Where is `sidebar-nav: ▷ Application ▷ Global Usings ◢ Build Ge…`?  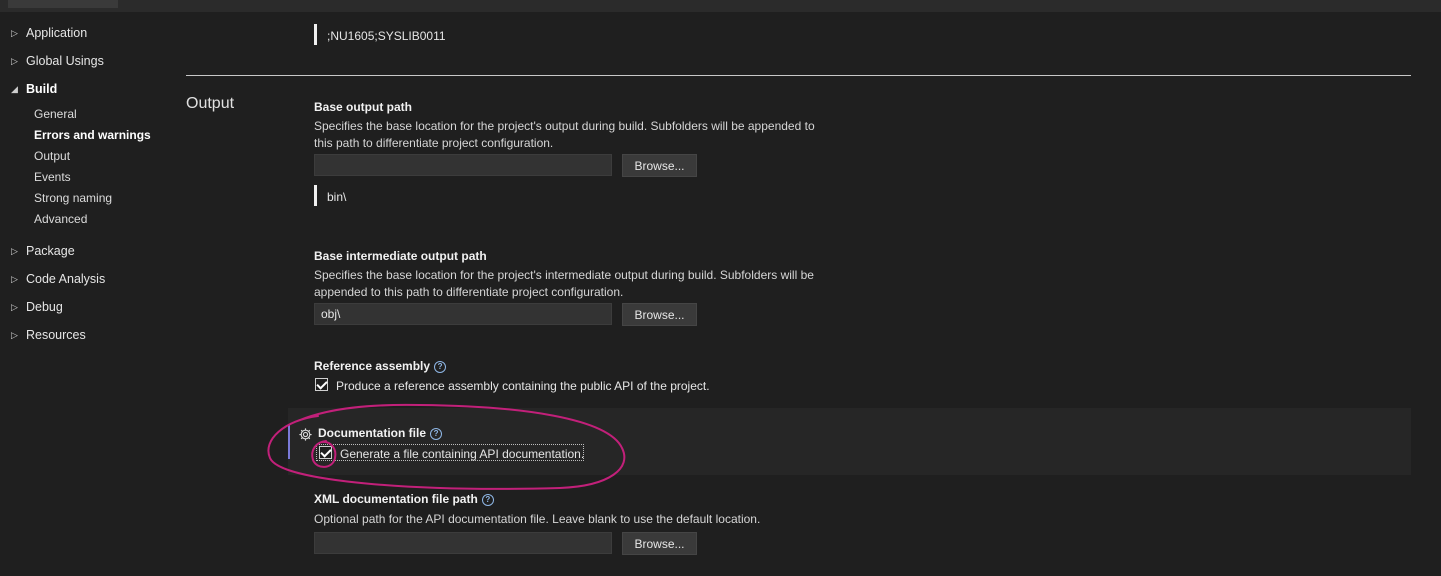 sidebar-nav: ▷ Application ▷ Global Usings ◢ Build Ge… is located at coordinates (85, 294).